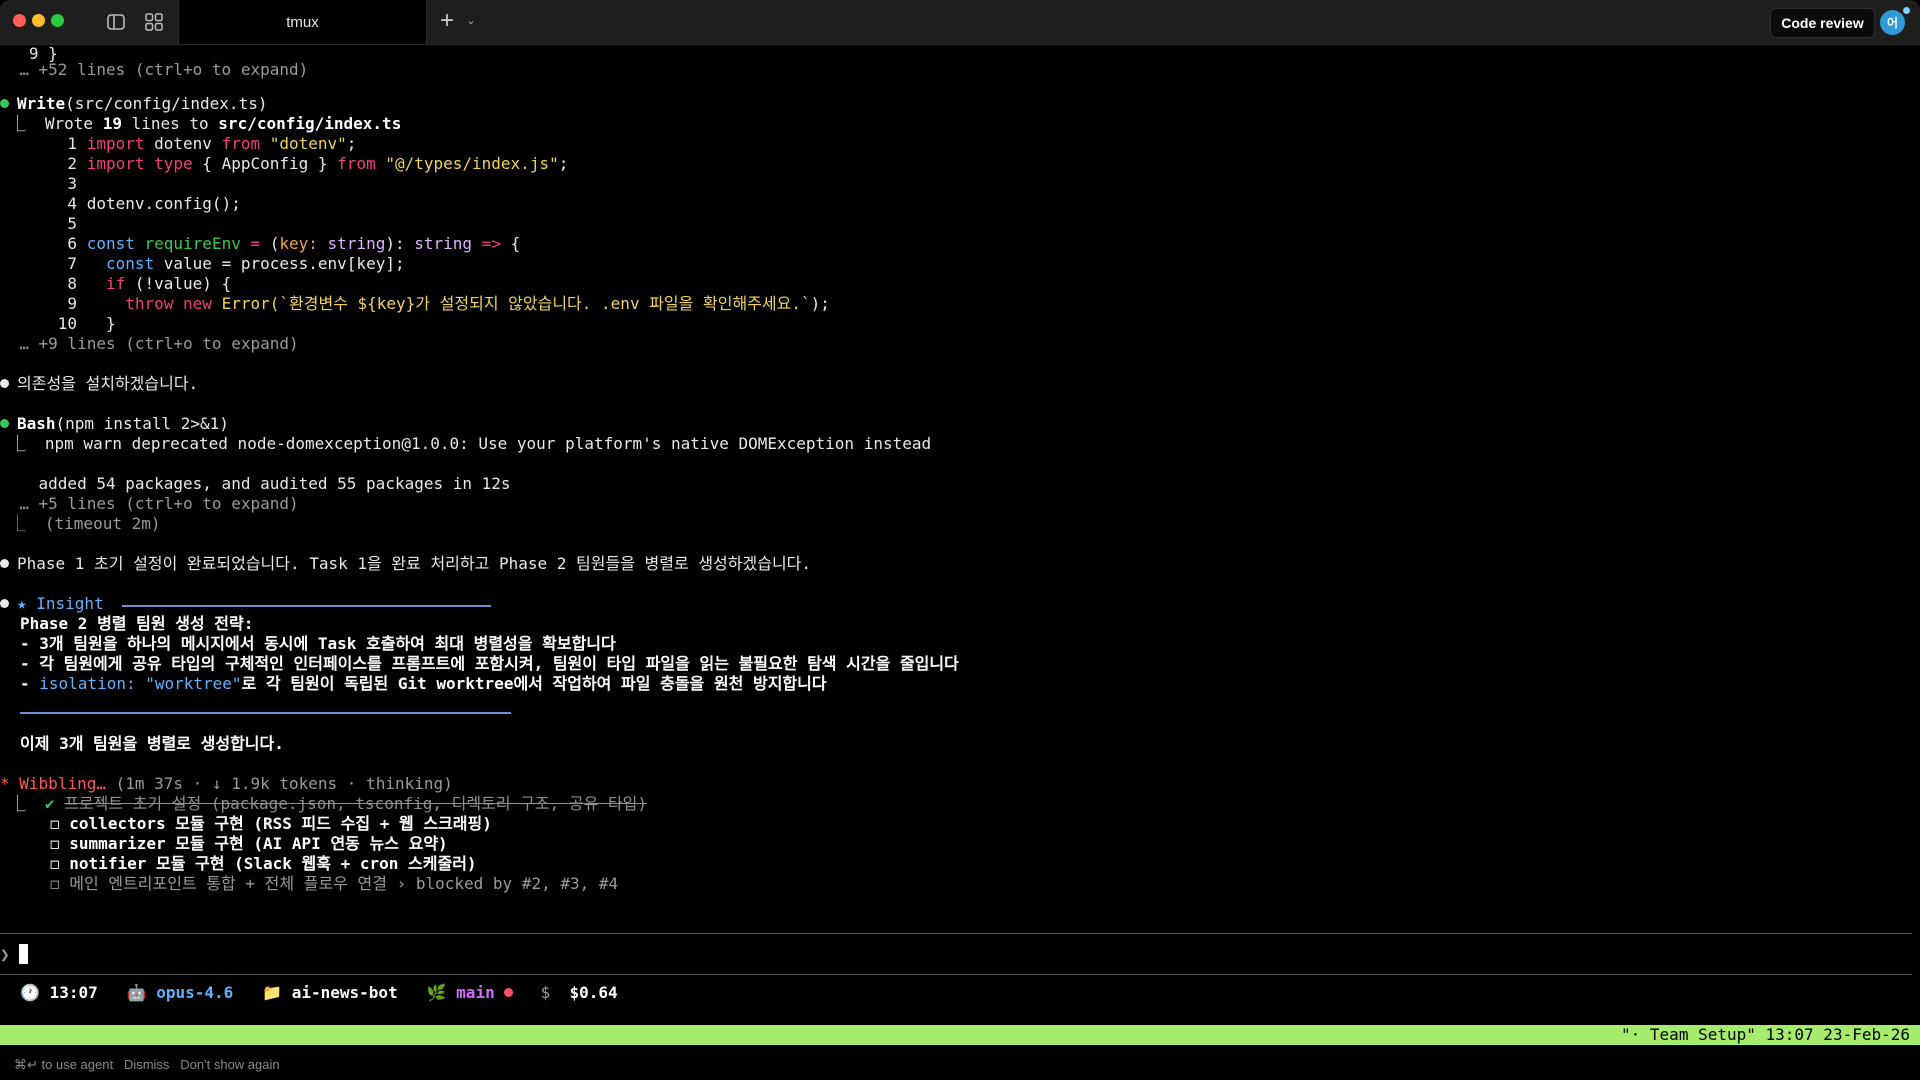 This screenshot has width=1920, height=1080. Describe the element at coordinates (302, 22) in the screenshot. I see `tab-tmux: tmux` at that location.